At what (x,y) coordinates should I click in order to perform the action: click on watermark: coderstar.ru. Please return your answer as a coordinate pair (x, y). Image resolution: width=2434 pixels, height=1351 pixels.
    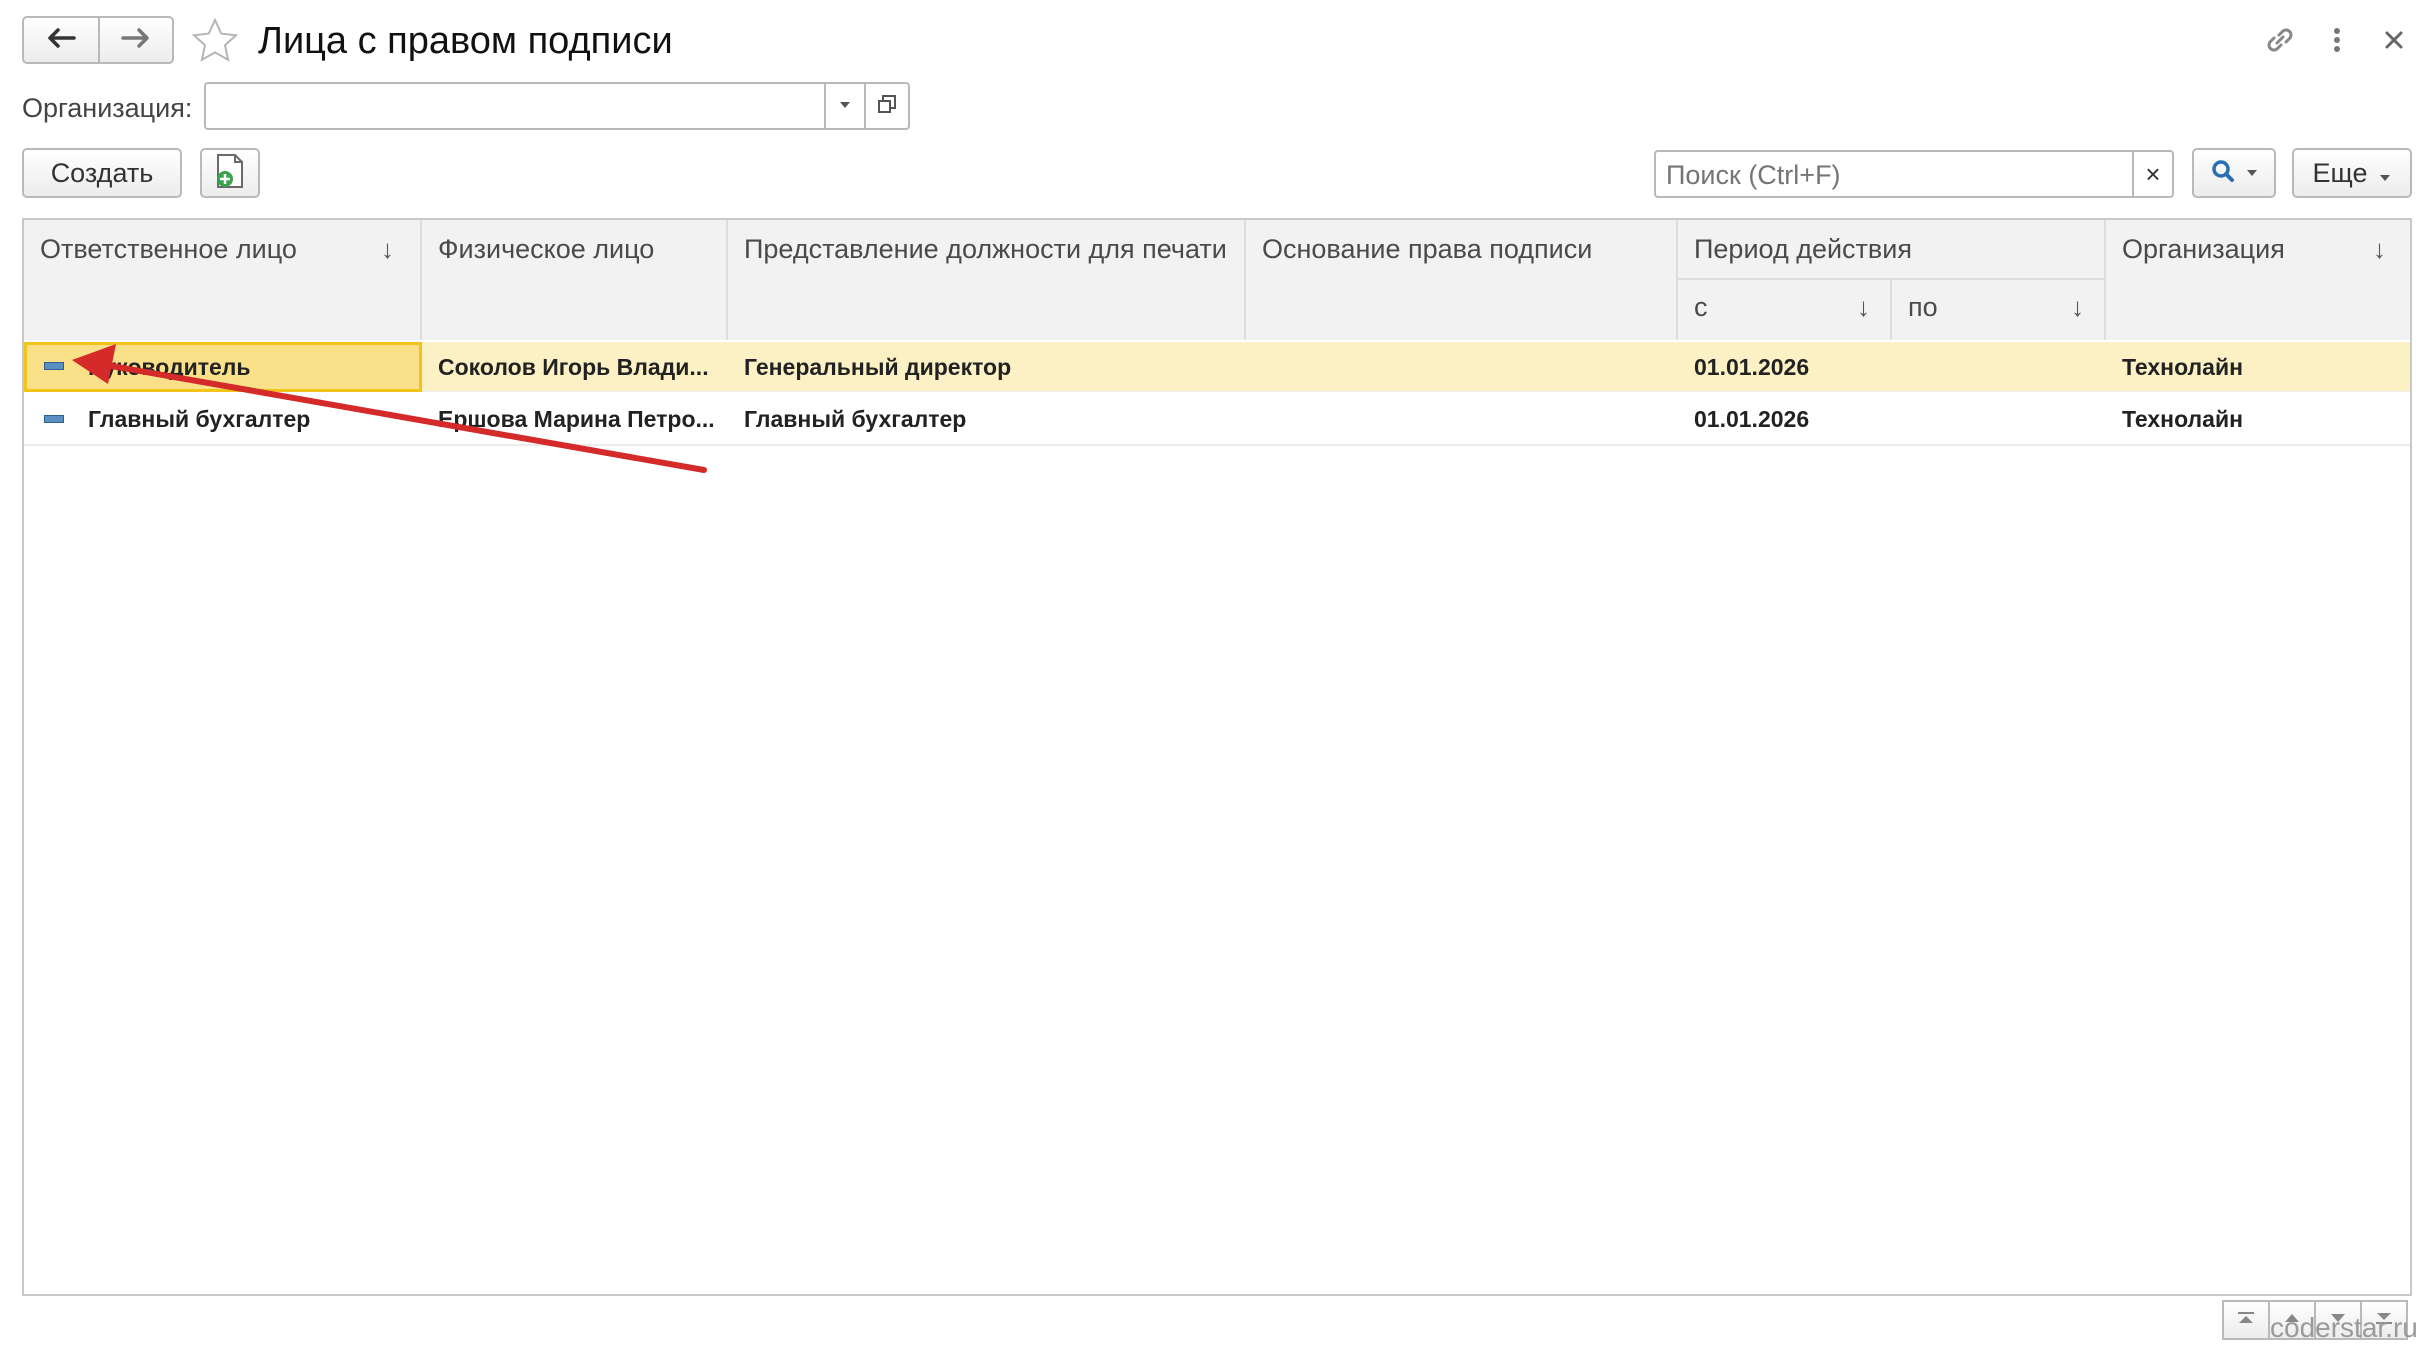
    Looking at the image, I should click on (2344, 1327).